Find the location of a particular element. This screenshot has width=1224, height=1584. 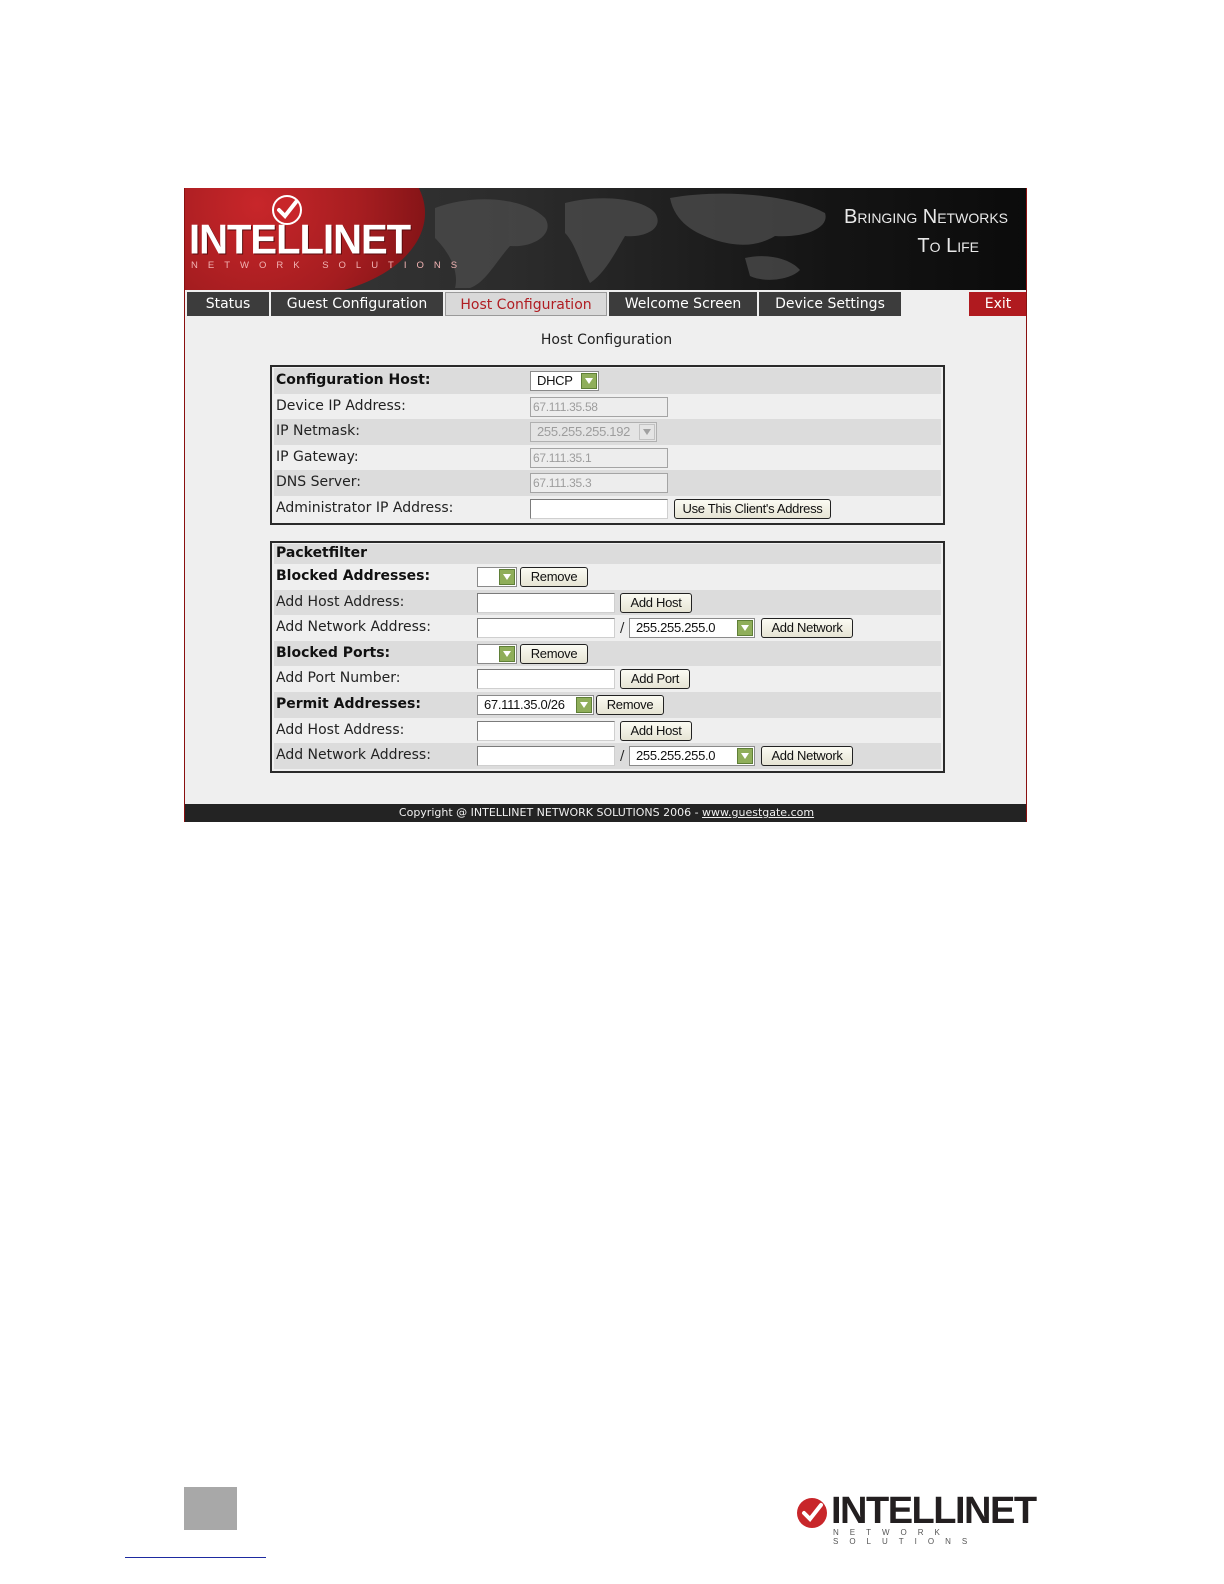

add-permit-host-row: Add Host Address: Add Host is located at coordinates (607, 730).